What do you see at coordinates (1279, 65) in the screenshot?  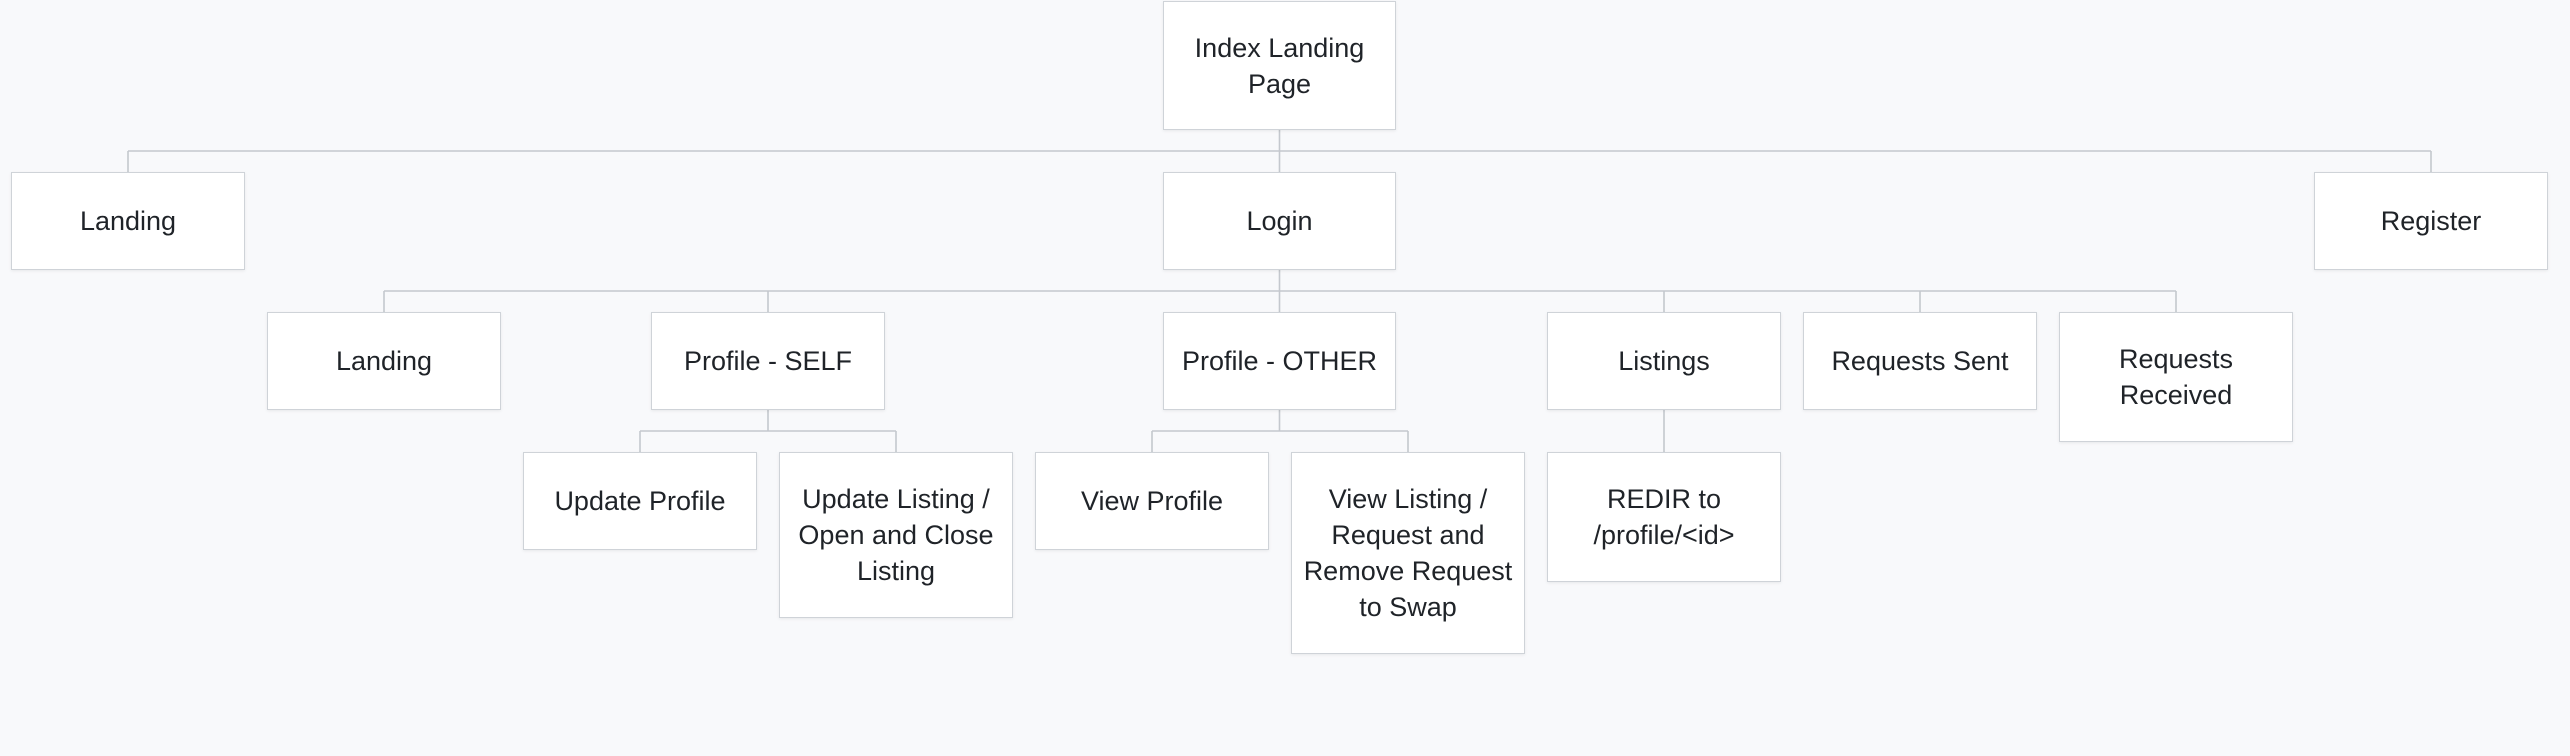 I see `node-index-landing-page: Index Landing Page` at bounding box center [1279, 65].